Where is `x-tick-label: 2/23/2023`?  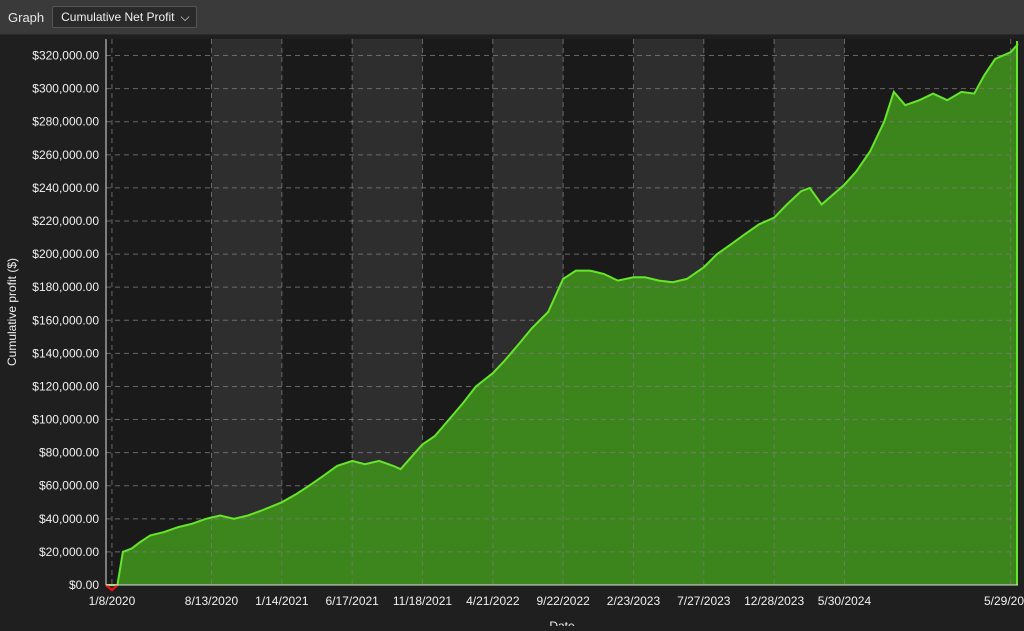
x-tick-label: 2/23/2023 is located at coordinates (634, 601).